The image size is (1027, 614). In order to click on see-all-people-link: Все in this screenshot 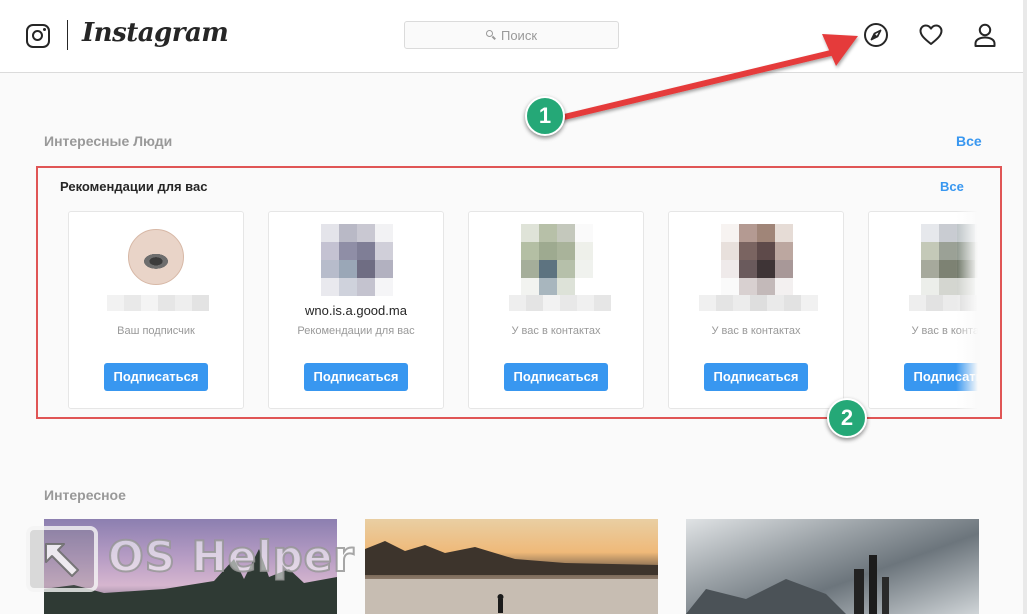, I will do `click(969, 141)`.